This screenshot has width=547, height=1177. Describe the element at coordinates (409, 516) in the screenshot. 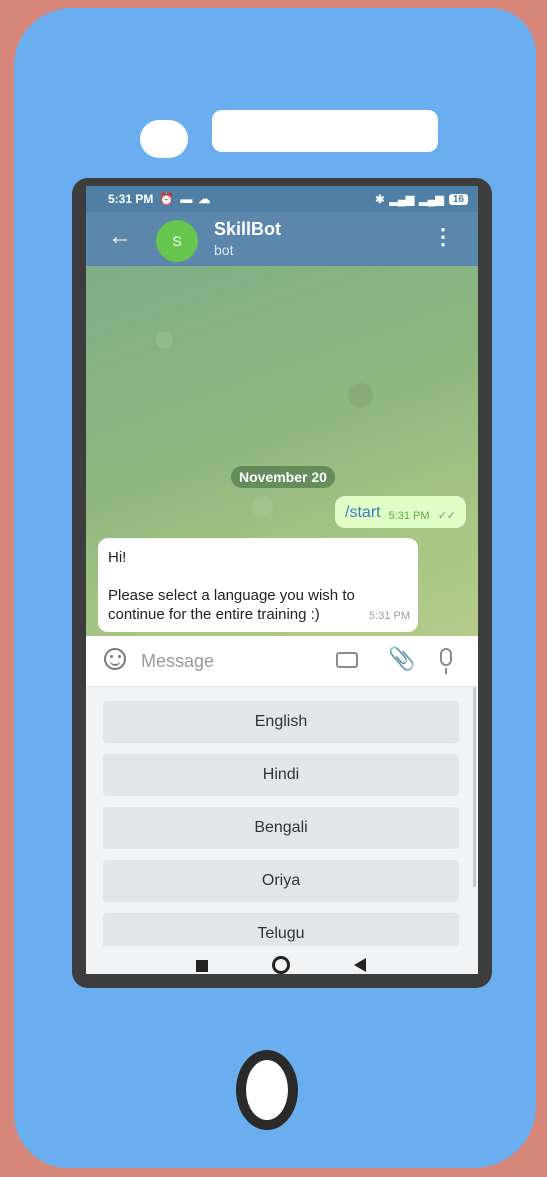

I see `outgoing-message-time: 5:31 PM` at that location.